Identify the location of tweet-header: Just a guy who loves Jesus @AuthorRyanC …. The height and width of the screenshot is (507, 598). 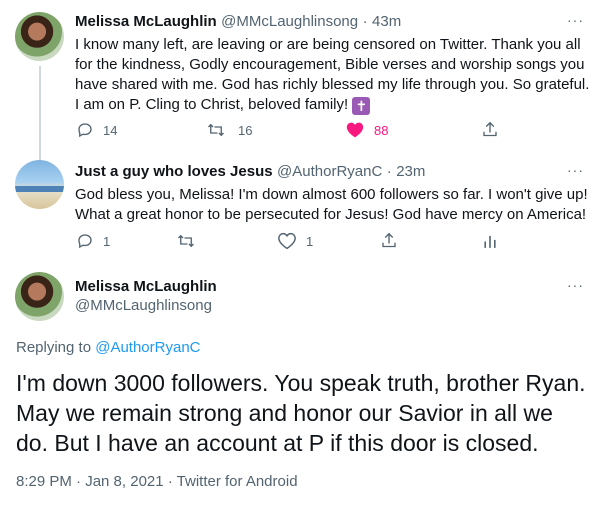
(250, 172).